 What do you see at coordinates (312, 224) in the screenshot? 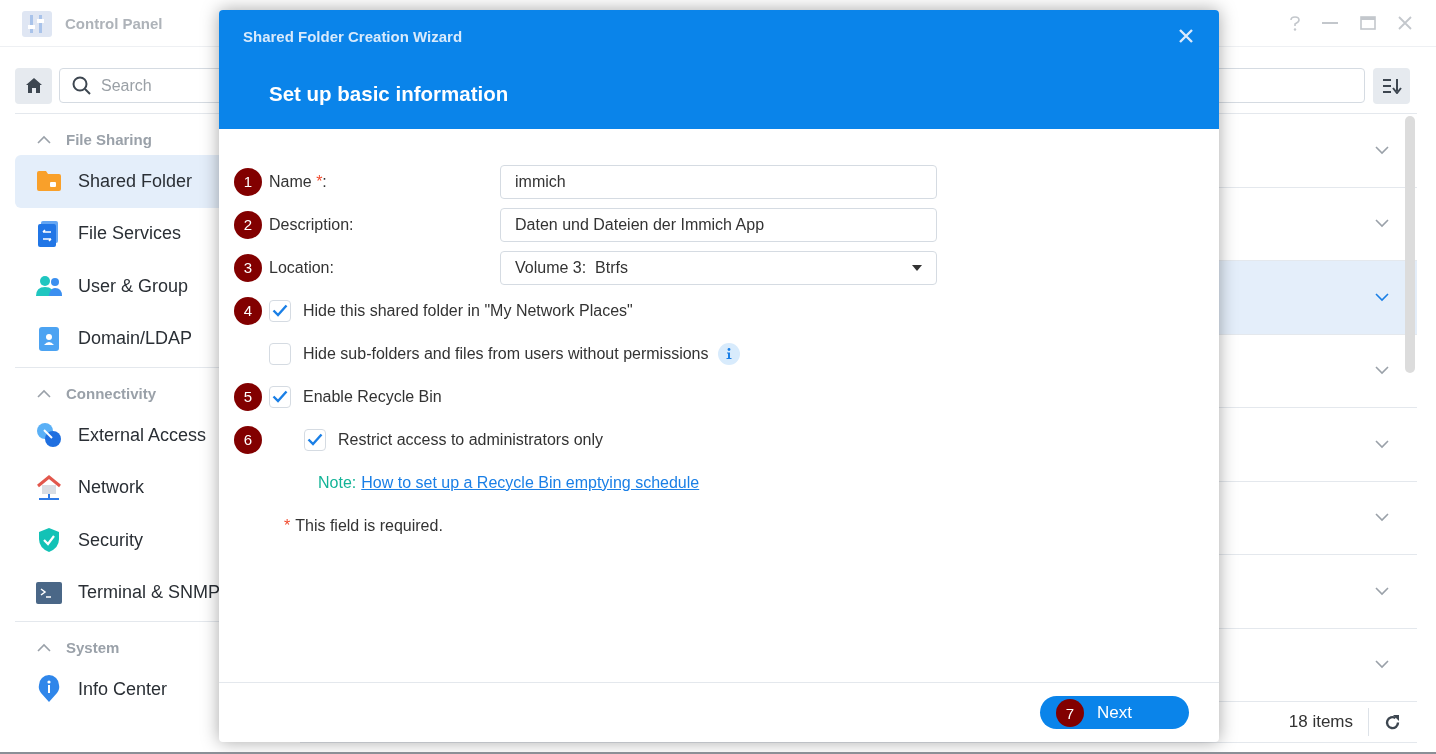
I see `field-label: Description:` at bounding box center [312, 224].